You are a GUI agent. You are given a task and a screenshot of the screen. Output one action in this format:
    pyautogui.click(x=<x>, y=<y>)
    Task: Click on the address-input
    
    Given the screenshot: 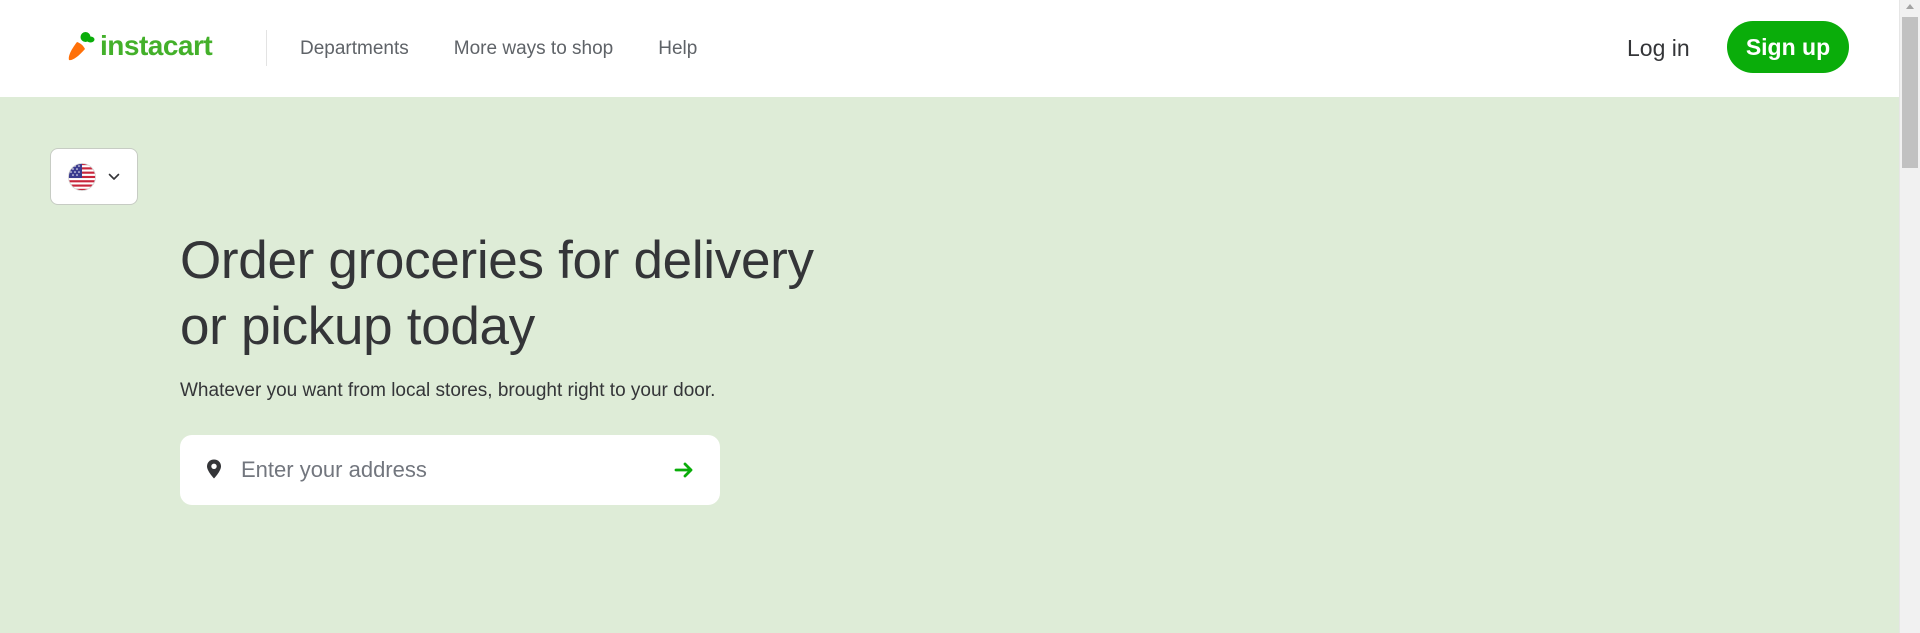 What is the action you would take?
    pyautogui.click(x=441, y=470)
    